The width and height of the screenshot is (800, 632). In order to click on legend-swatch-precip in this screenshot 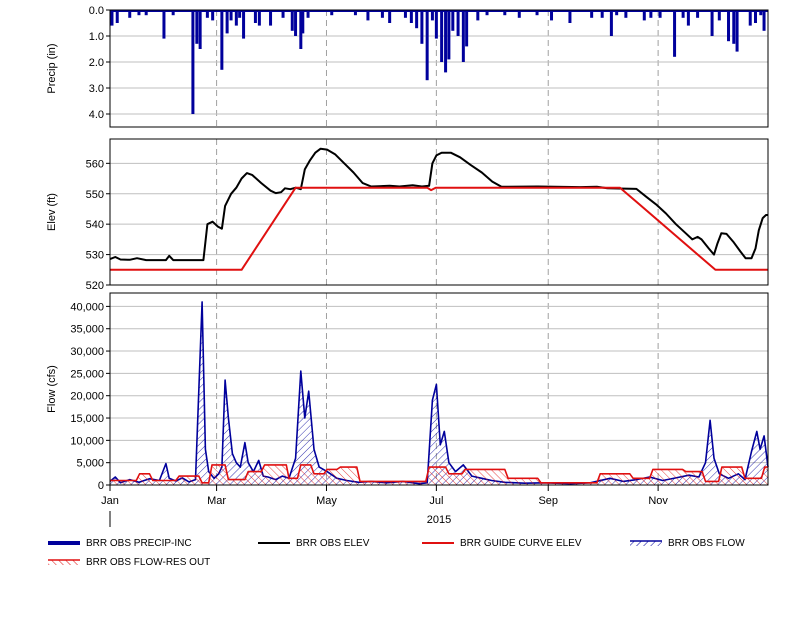, I will do `click(64, 543)`.